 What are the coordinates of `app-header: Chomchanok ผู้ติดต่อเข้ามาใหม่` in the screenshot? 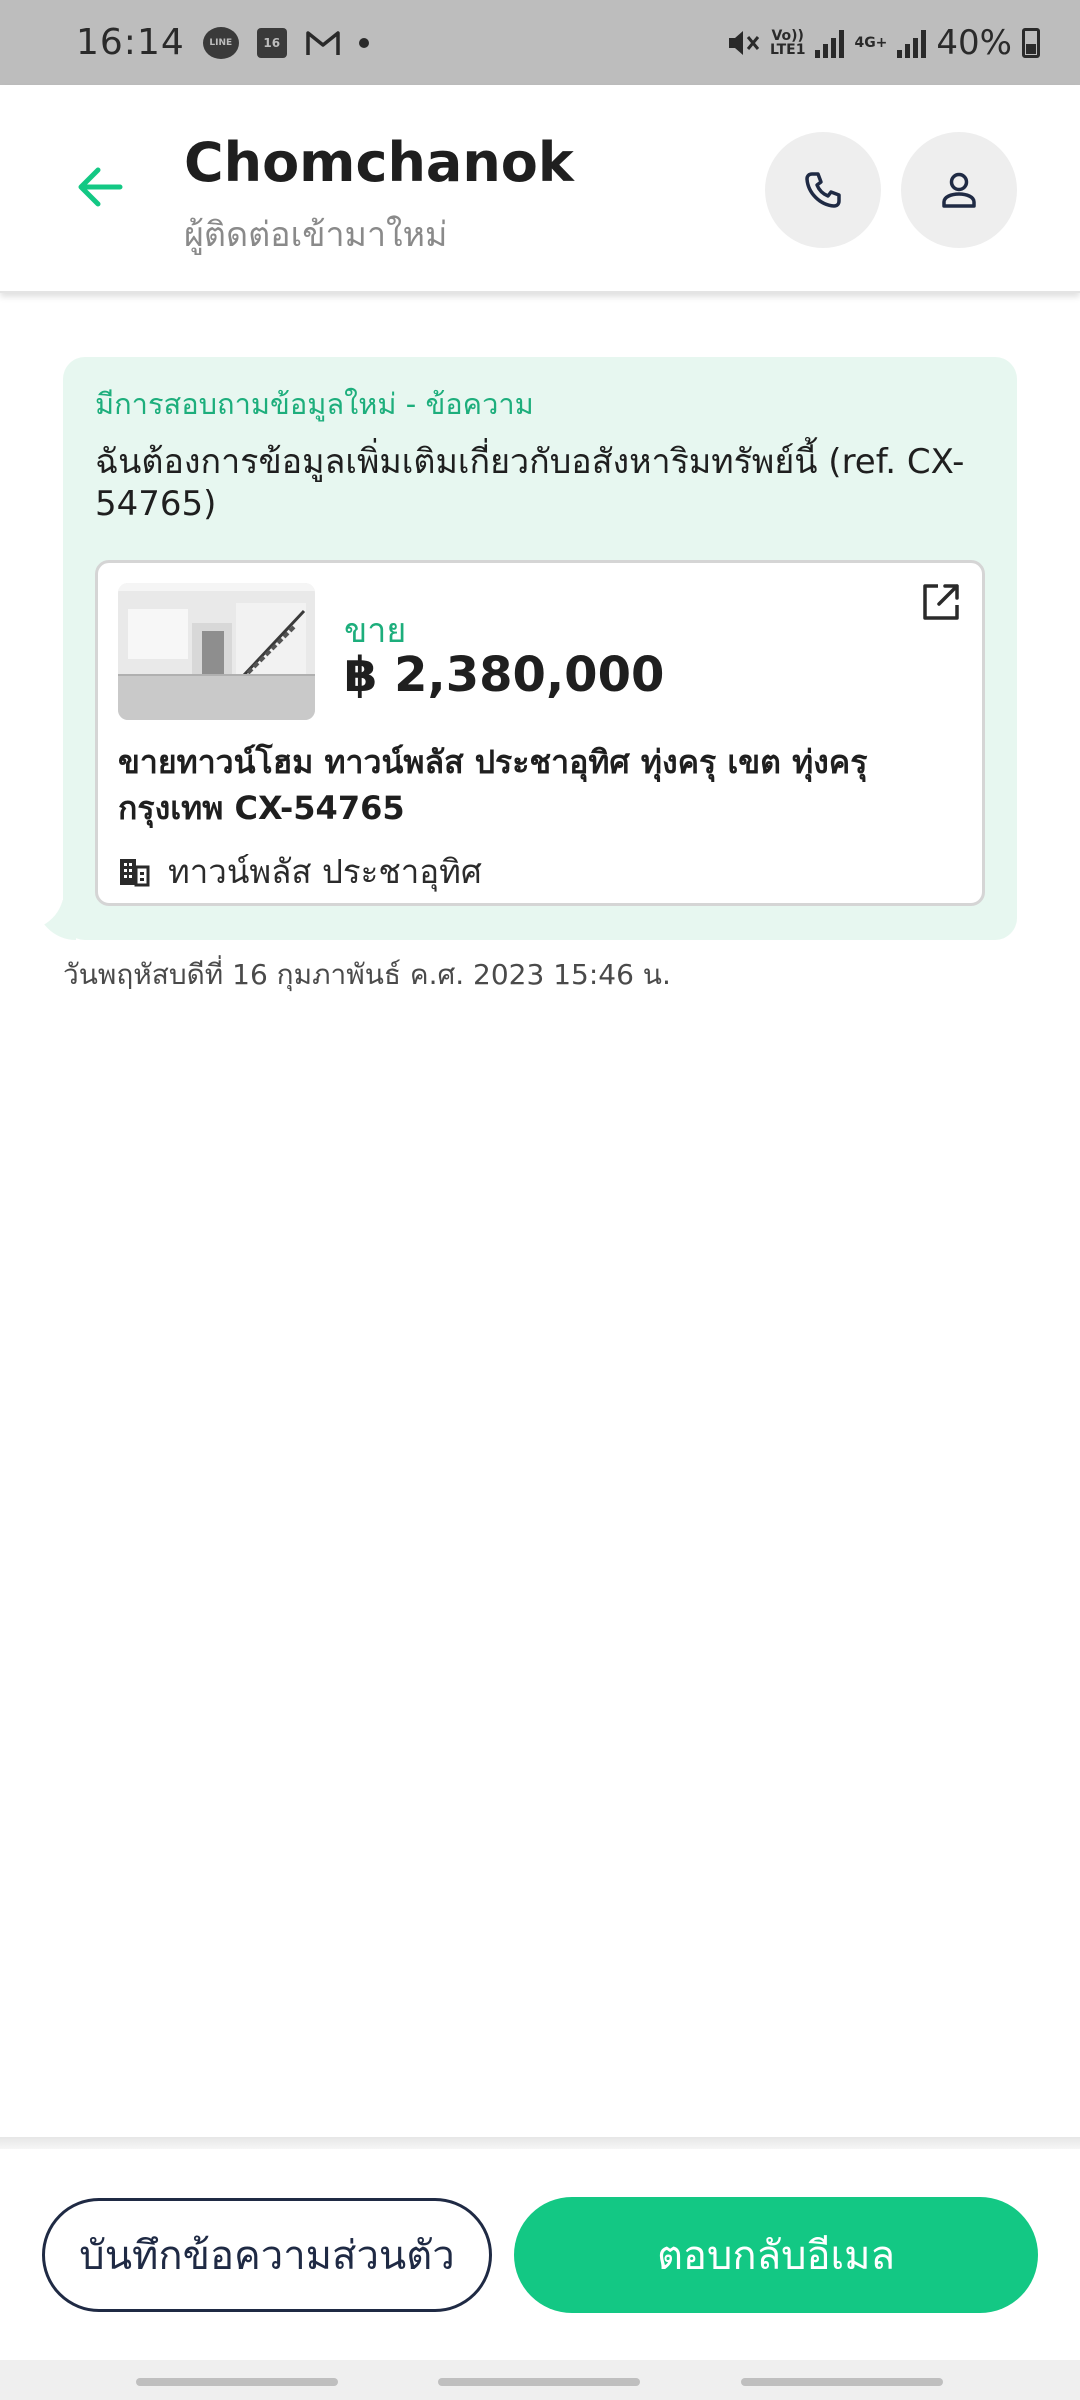 It's located at (540, 189).